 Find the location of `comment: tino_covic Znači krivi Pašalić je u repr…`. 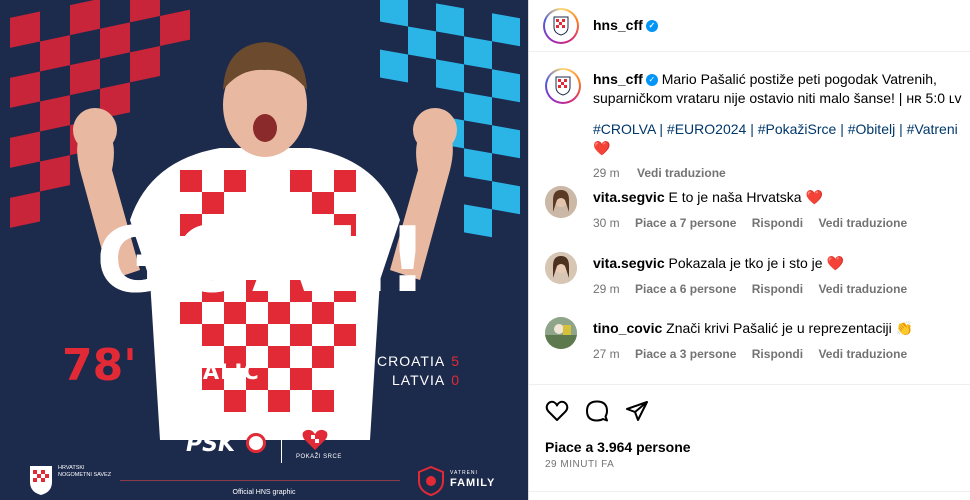

comment: tino_covic Znači krivi Pašalić je u repr… is located at coordinates (755, 339).